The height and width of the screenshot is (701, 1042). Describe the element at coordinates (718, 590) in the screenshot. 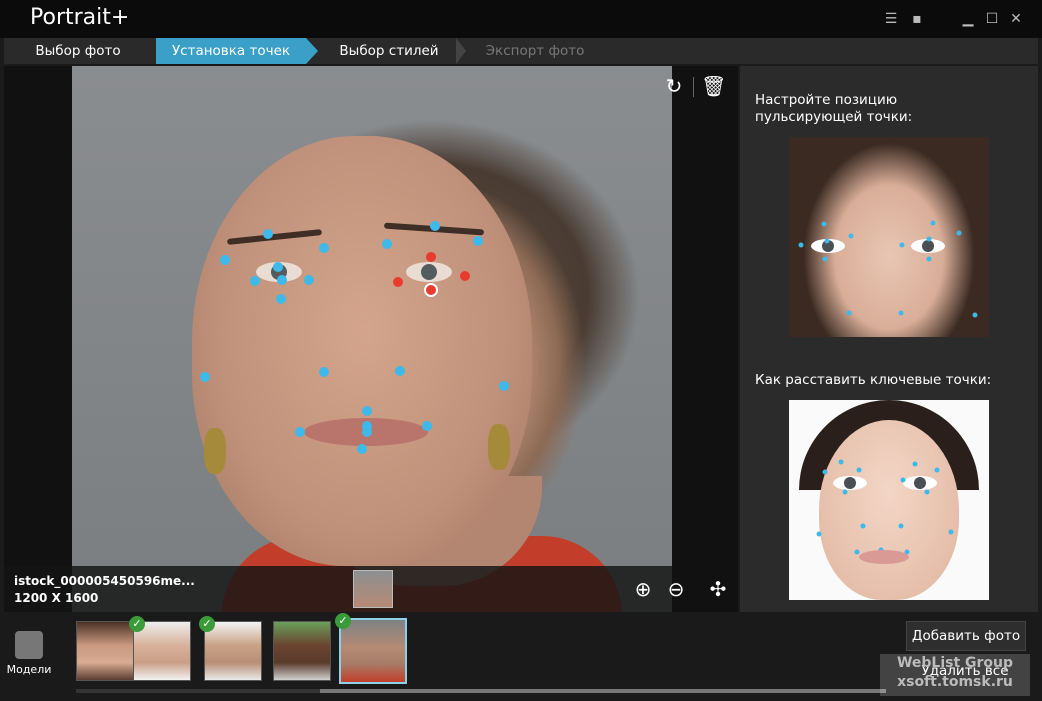

I see `fit-screen-icon: ✣` at that location.